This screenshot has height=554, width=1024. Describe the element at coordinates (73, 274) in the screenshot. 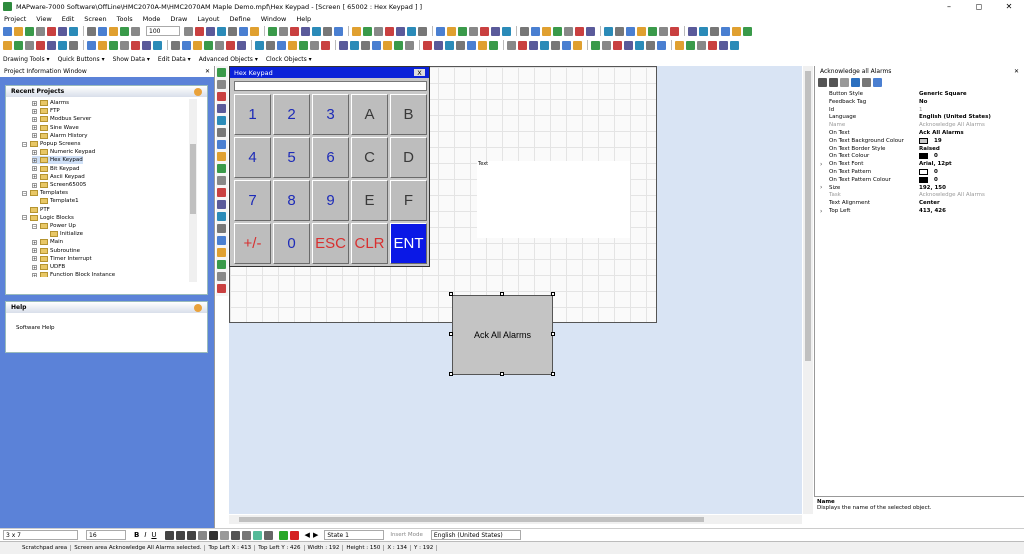

I see `tree-item: + Function Block Instance` at that location.